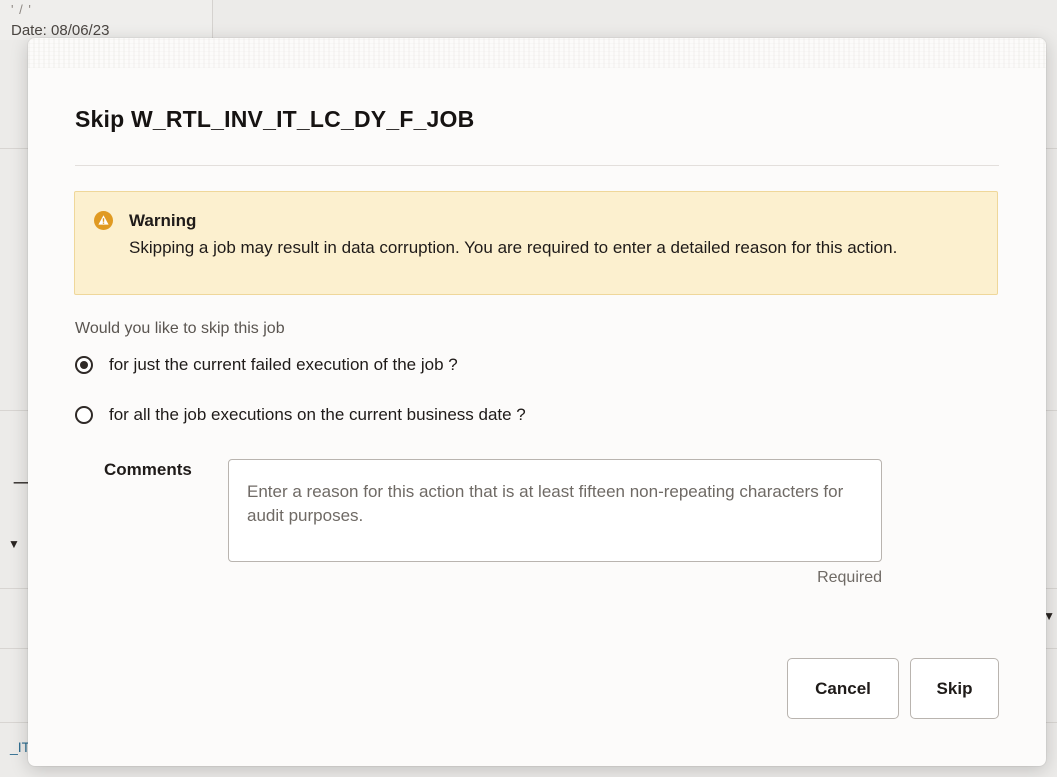 The height and width of the screenshot is (777, 1057). What do you see at coordinates (954, 688) in the screenshot?
I see `skip-button: Skip` at bounding box center [954, 688].